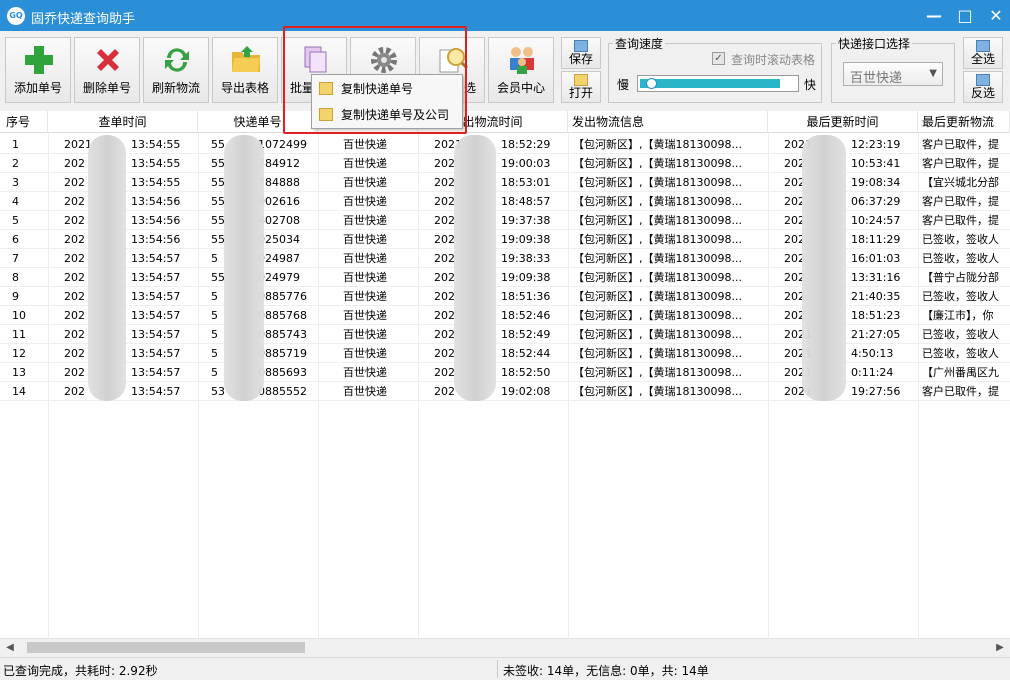 The width and height of the screenshot is (1010, 680). Describe the element at coordinates (10, 647) in the screenshot. I see `scroll-left-icon: ◀` at that location.